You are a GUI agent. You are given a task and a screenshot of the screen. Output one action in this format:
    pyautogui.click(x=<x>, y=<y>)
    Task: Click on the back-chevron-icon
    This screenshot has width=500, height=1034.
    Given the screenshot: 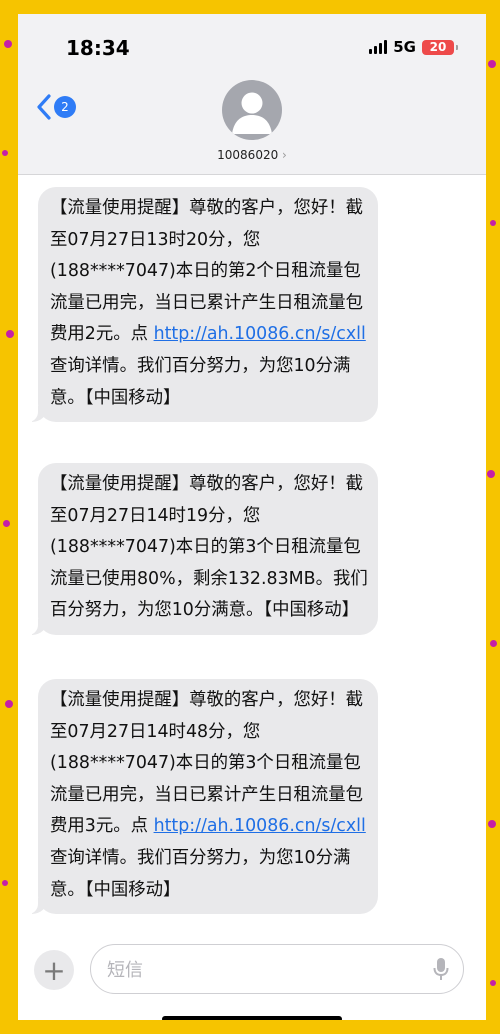 What is the action you would take?
    pyautogui.click(x=44, y=107)
    